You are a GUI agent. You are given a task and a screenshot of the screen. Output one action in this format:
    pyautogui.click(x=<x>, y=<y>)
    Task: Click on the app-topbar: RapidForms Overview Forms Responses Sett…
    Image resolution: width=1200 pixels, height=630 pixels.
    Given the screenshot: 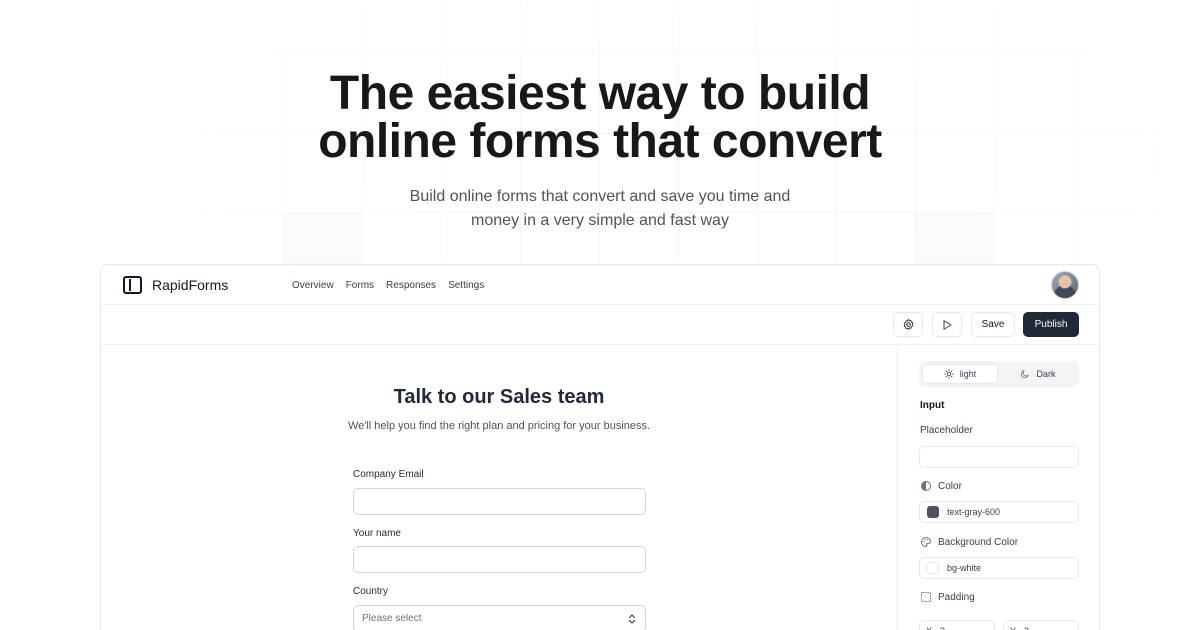 What is the action you would take?
    pyautogui.click(x=600, y=285)
    